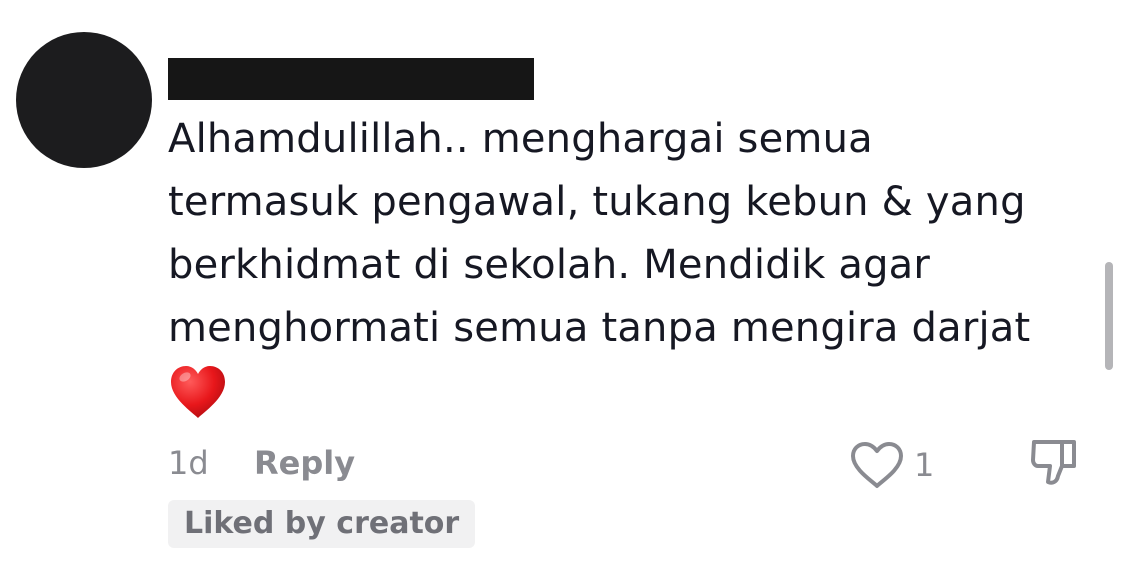 The height and width of the screenshot is (580, 1125). I want to click on comment-actions: 1d Reply 1, so click(628, 465).